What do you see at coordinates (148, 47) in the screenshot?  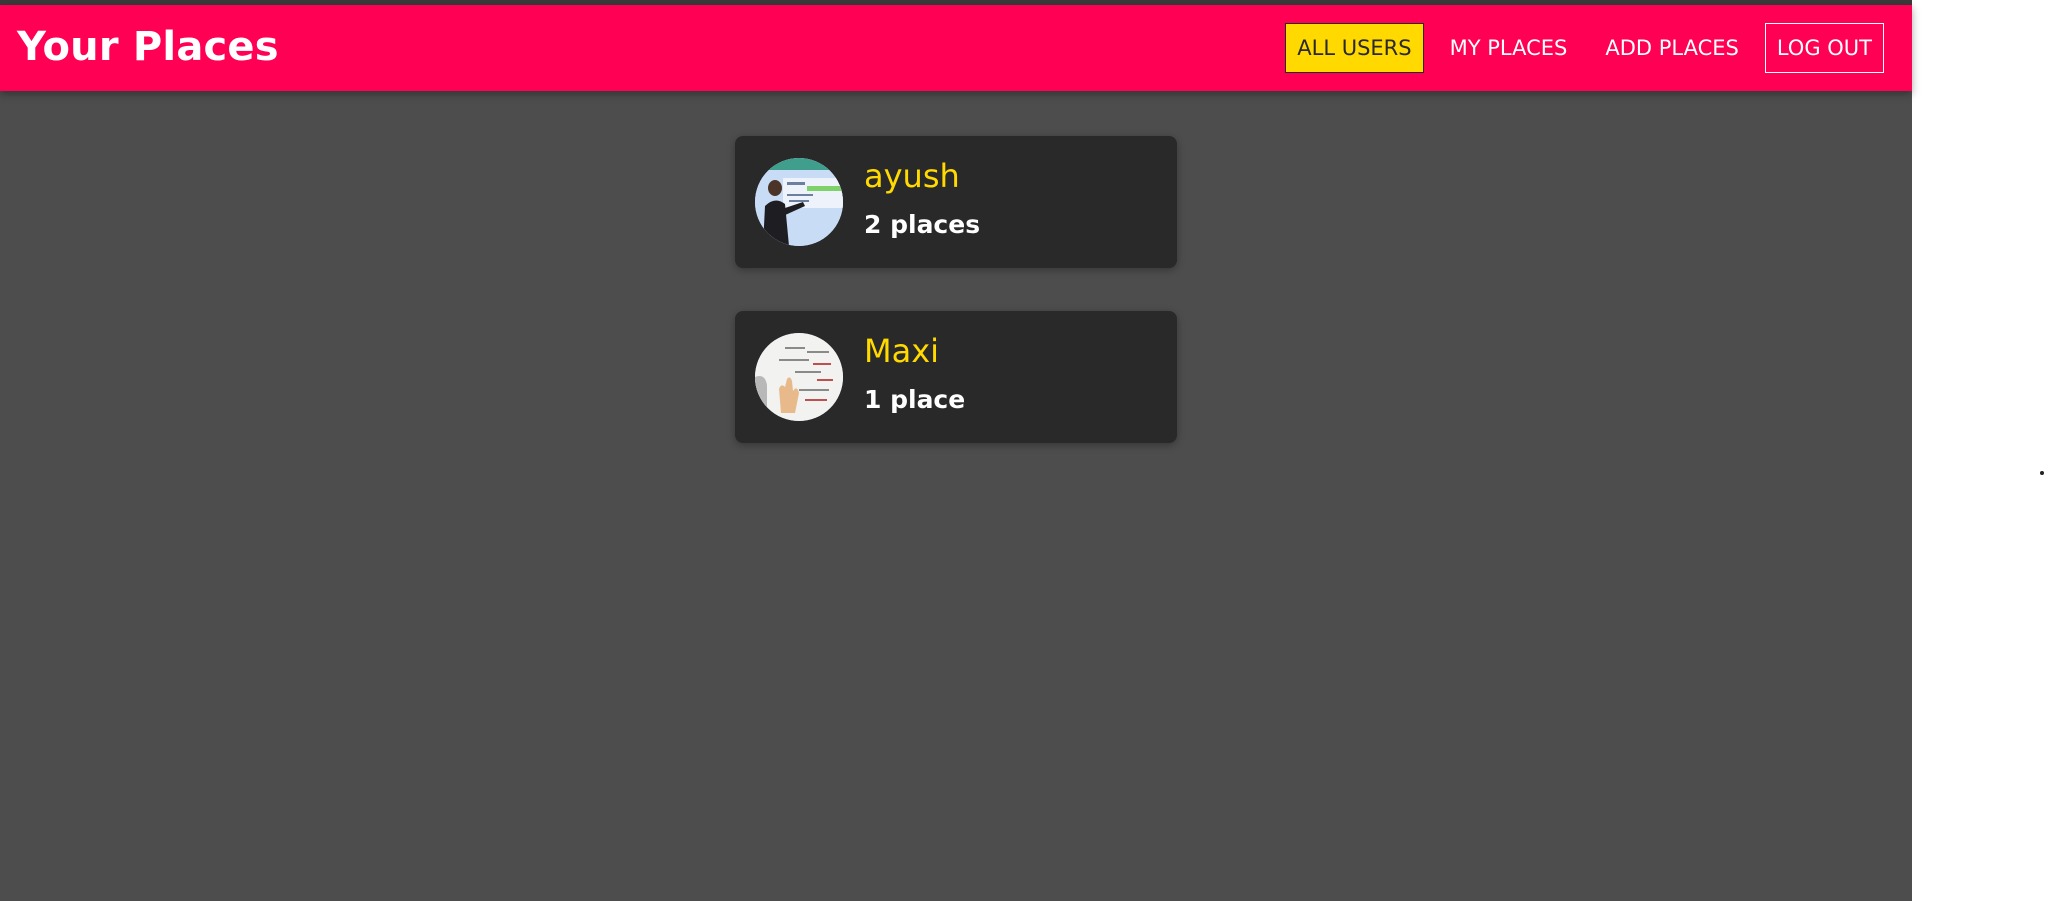 I see `site-title-link: Your Places` at bounding box center [148, 47].